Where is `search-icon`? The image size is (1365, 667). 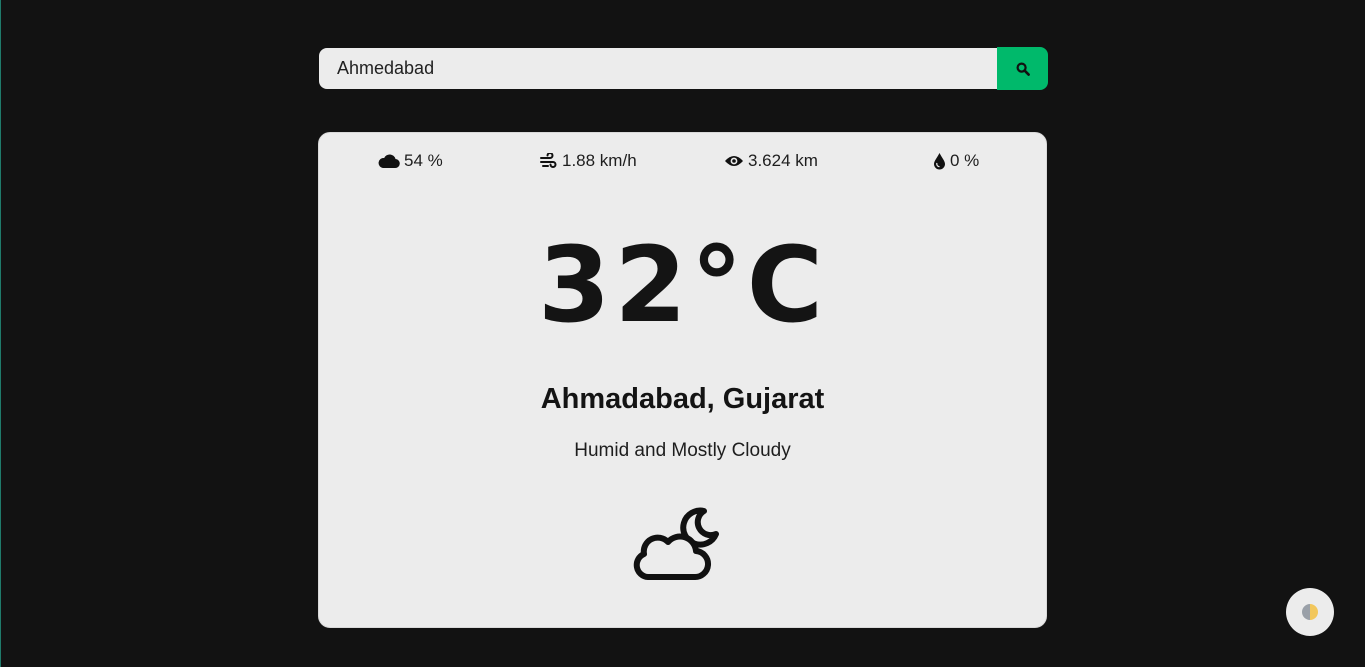
search-icon is located at coordinates (1022, 68).